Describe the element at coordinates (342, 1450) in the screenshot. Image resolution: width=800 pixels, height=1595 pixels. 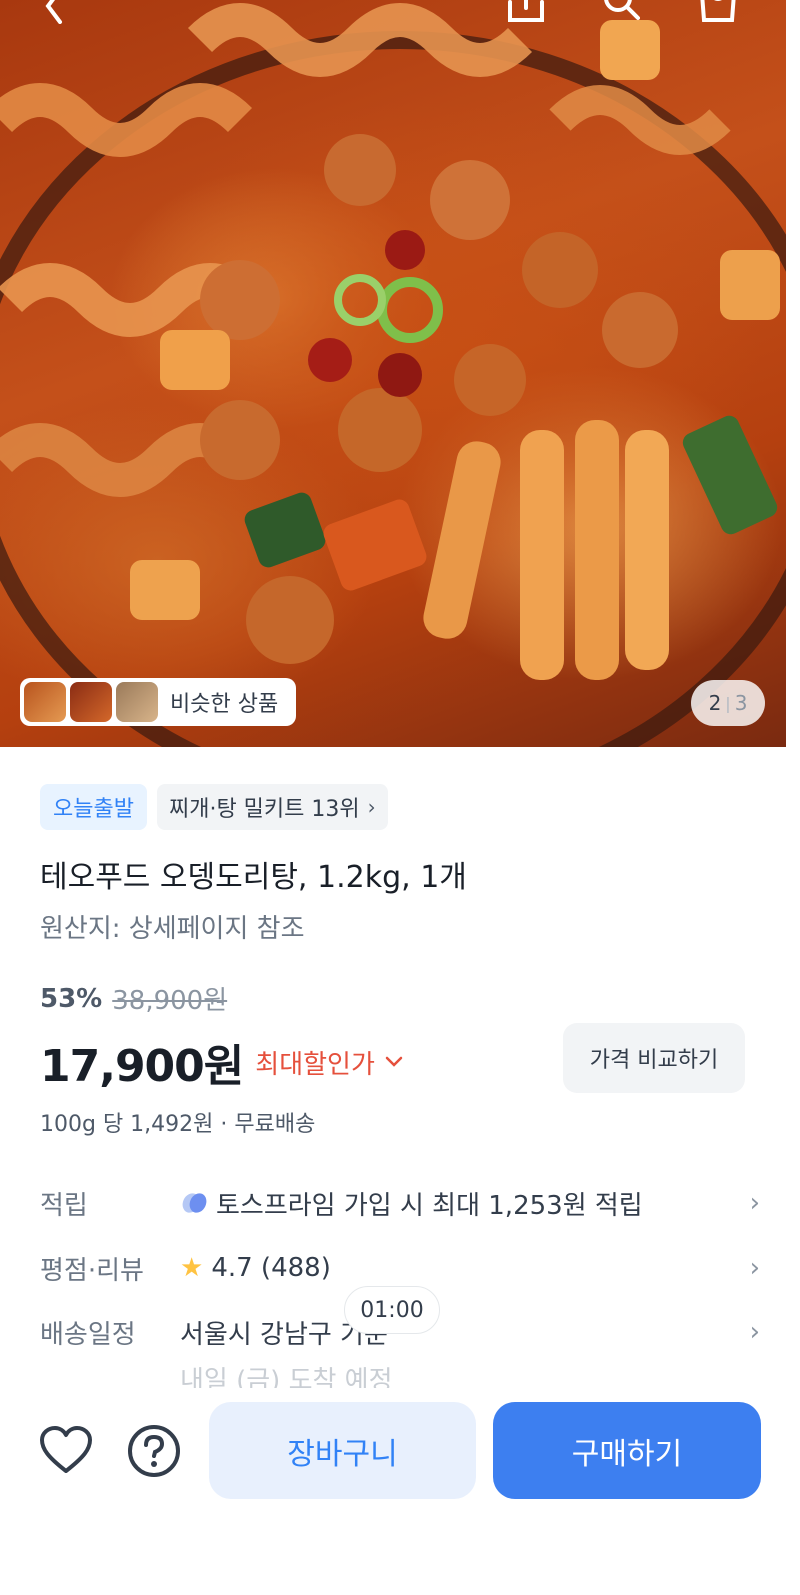
I see `add-to-cart-button: 장바구니` at that location.